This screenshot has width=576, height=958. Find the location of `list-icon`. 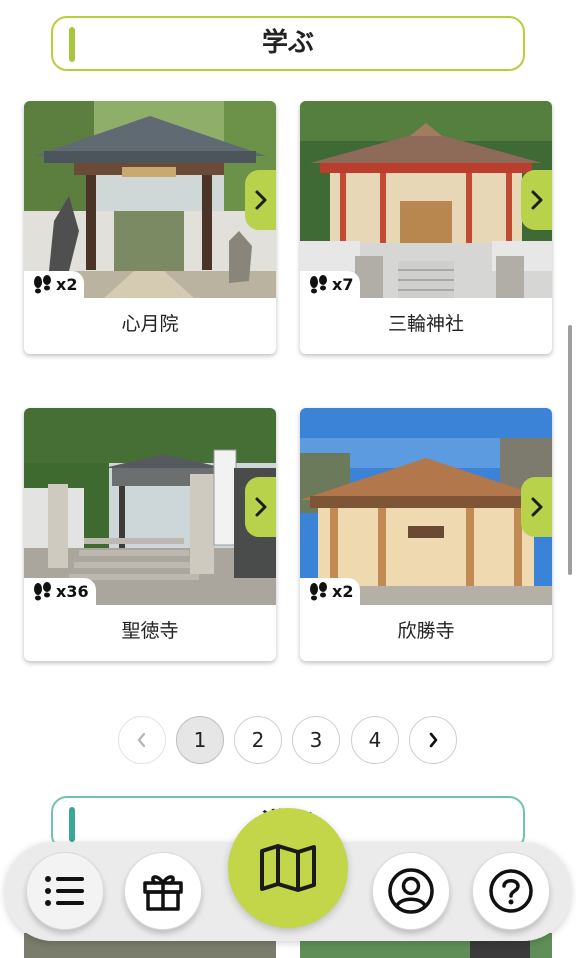

list-icon is located at coordinates (64, 891).